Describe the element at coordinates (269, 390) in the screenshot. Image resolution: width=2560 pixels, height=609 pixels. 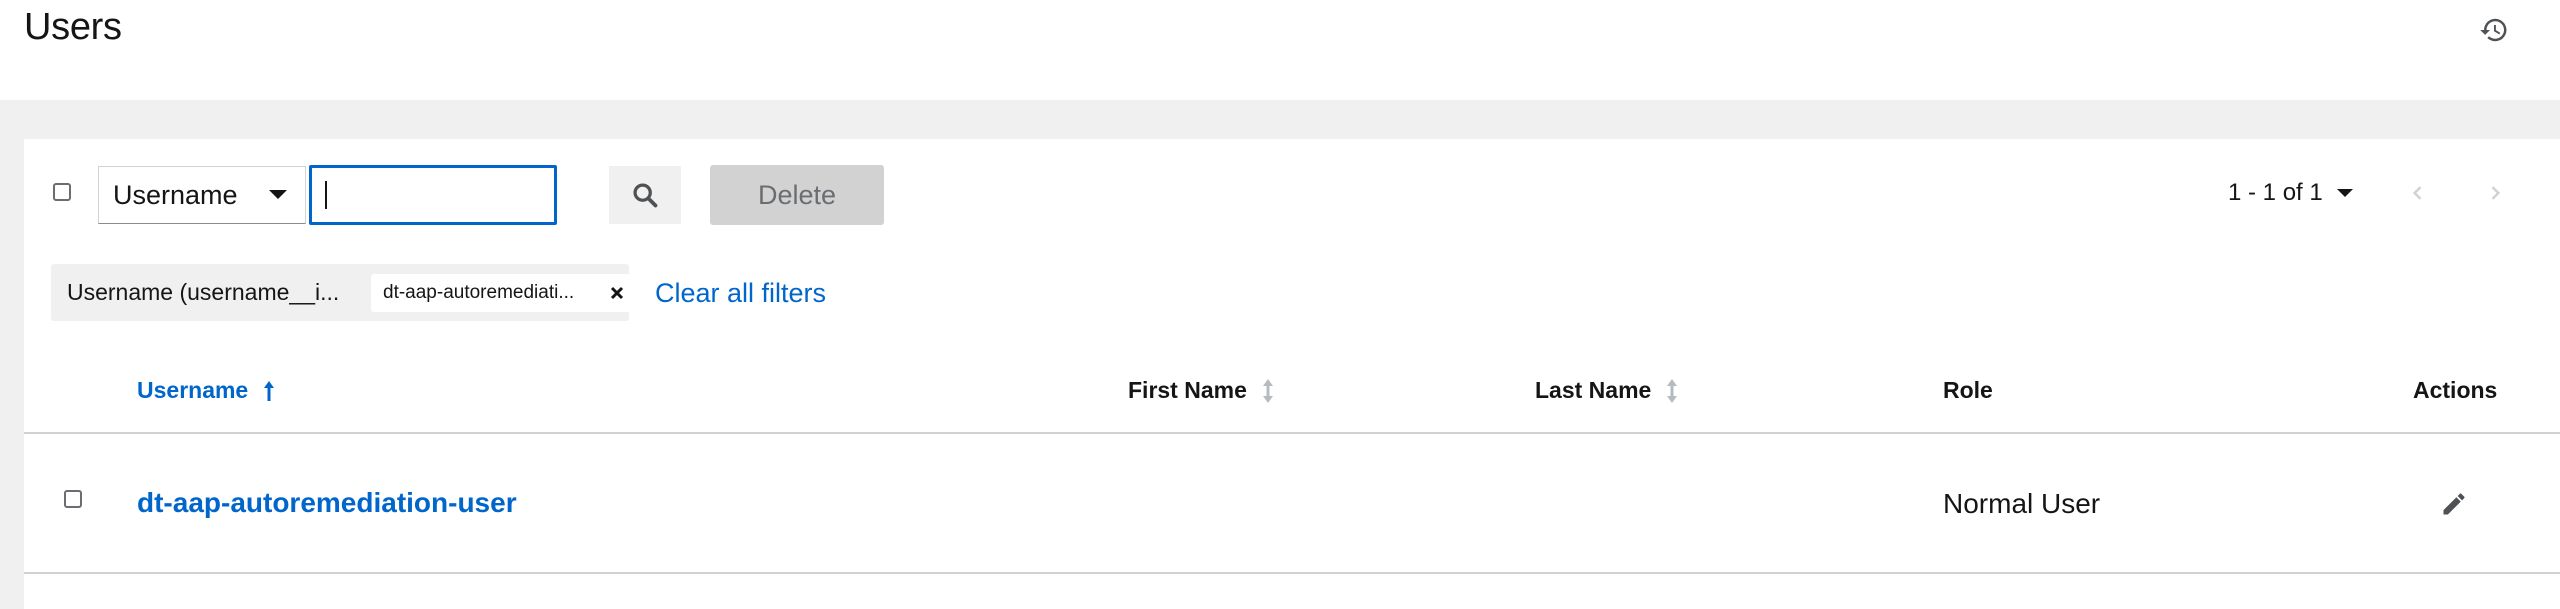
I see `sort-ascending-icon` at that location.